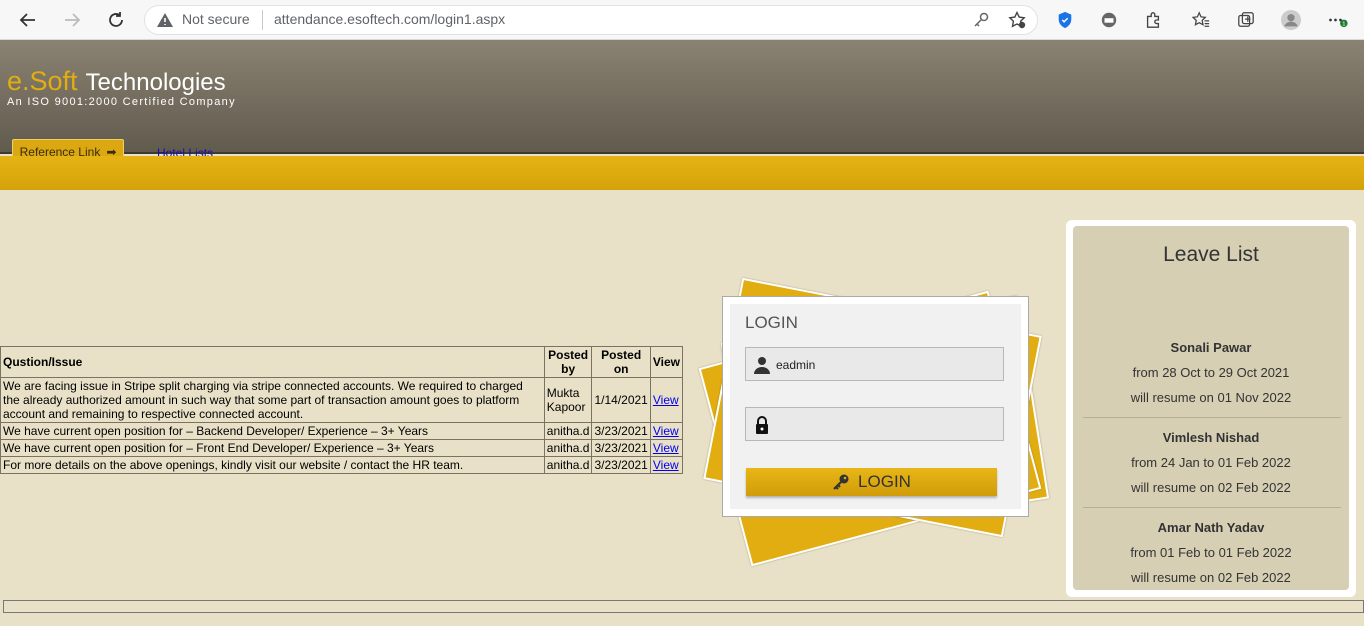 The height and width of the screenshot is (626, 1364). What do you see at coordinates (874, 424) in the screenshot?
I see `password-field` at bounding box center [874, 424].